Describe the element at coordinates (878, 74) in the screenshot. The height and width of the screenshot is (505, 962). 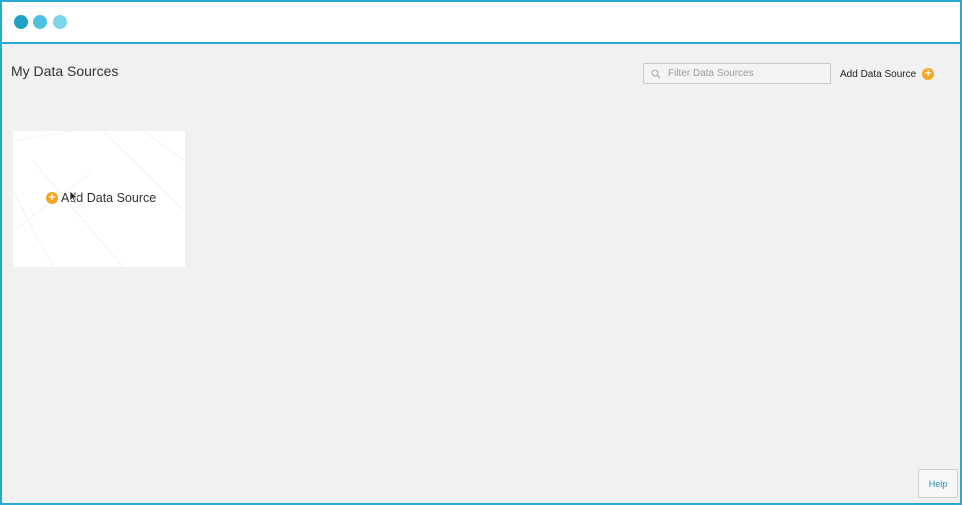
I see `add-data-source-label: Add Data Source` at that location.